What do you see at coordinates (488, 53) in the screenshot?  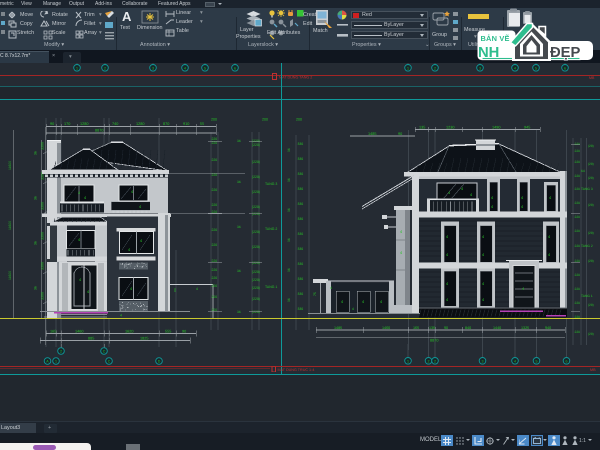 I see `svg-text: NH` at bounding box center [488, 53].